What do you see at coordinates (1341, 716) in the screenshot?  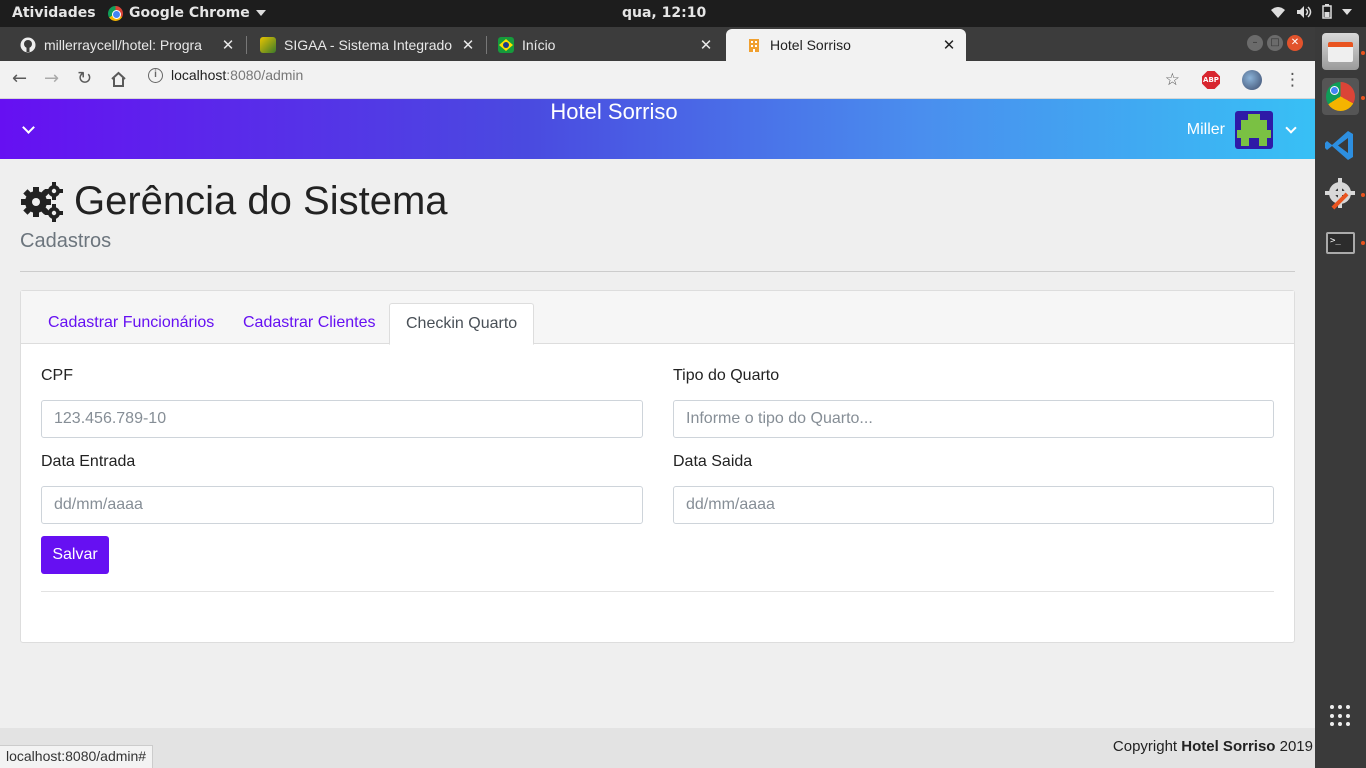 I see `show-applications-icon` at bounding box center [1341, 716].